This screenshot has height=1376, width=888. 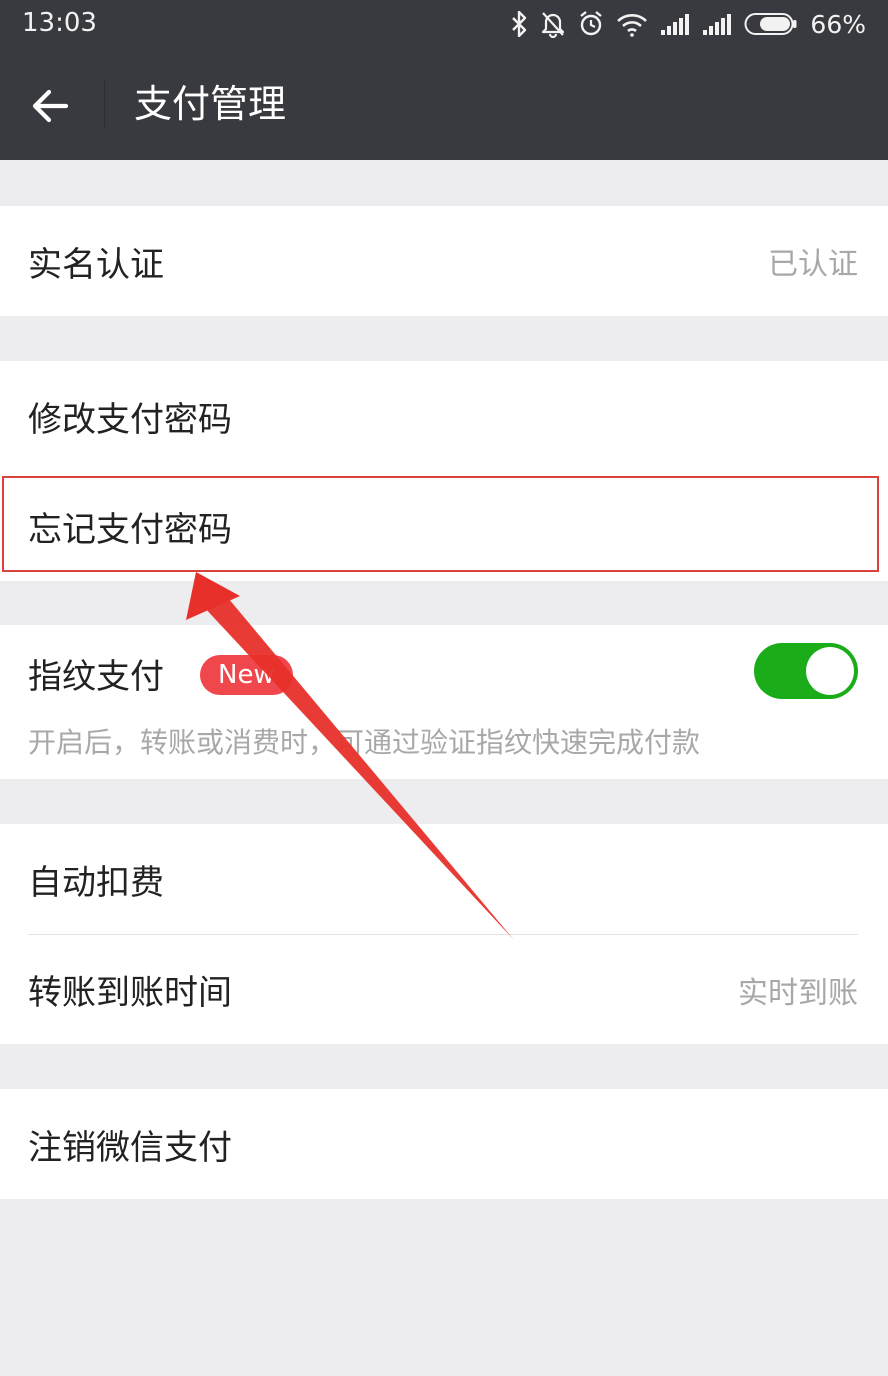 I want to click on cancel-wechat-pay-row: 注销微信支付, so click(x=444, y=1144).